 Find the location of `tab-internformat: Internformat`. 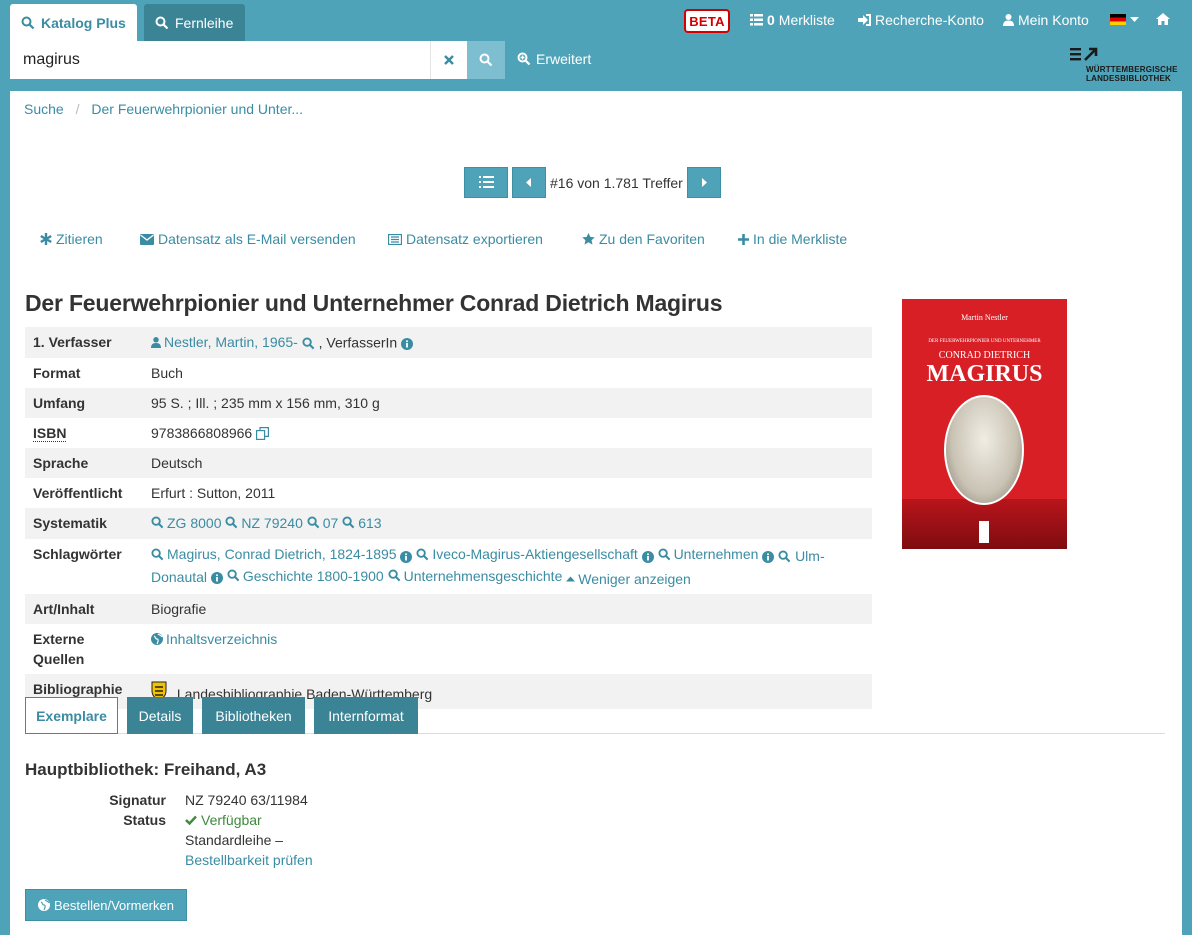

tab-internformat: Internformat is located at coordinates (366, 715).